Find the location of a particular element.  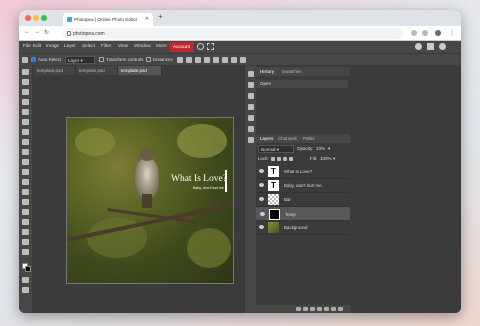

adjustment-layer-icon is located at coordinates (312, 309).